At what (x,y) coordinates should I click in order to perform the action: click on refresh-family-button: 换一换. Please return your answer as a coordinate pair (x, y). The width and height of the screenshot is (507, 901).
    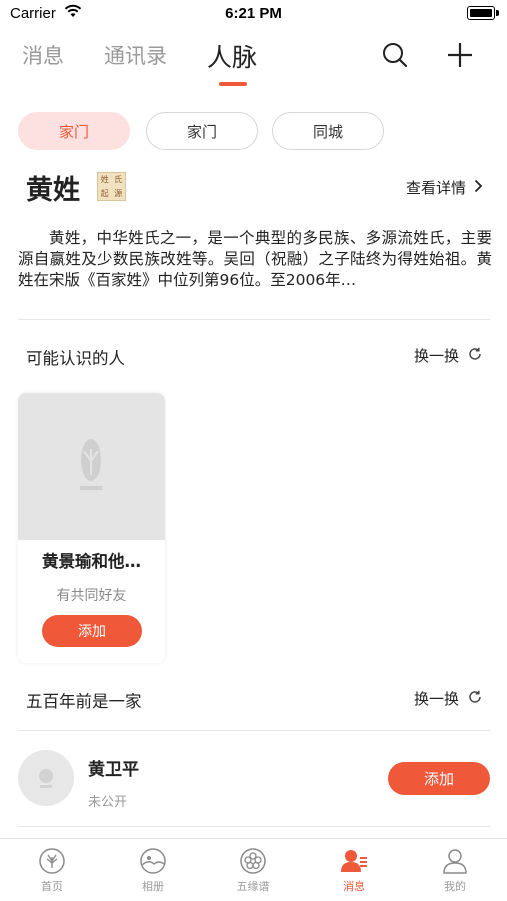
    Looking at the image, I should click on (448, 698).